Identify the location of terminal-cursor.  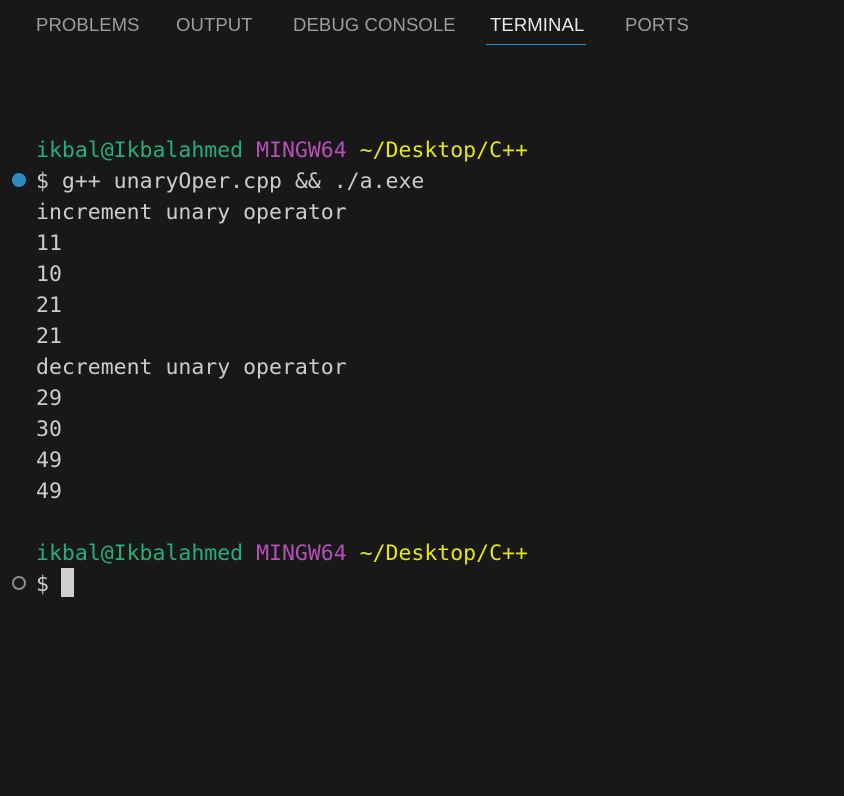
(67, 582).